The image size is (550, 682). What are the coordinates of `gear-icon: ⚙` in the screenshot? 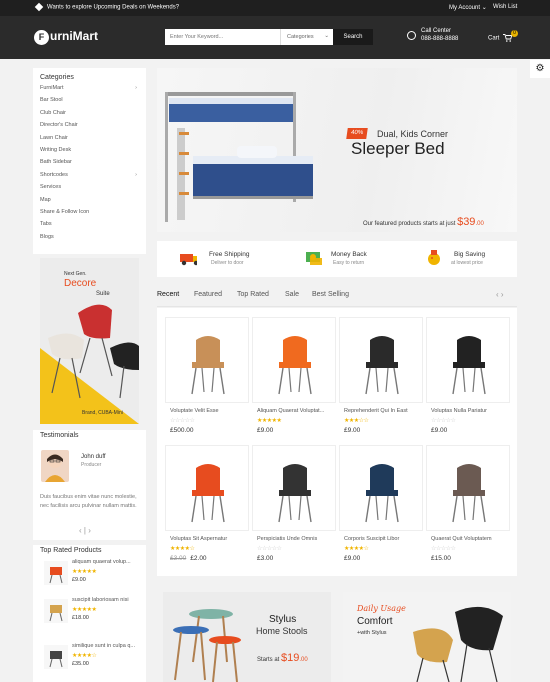 It's located at (540, 69).